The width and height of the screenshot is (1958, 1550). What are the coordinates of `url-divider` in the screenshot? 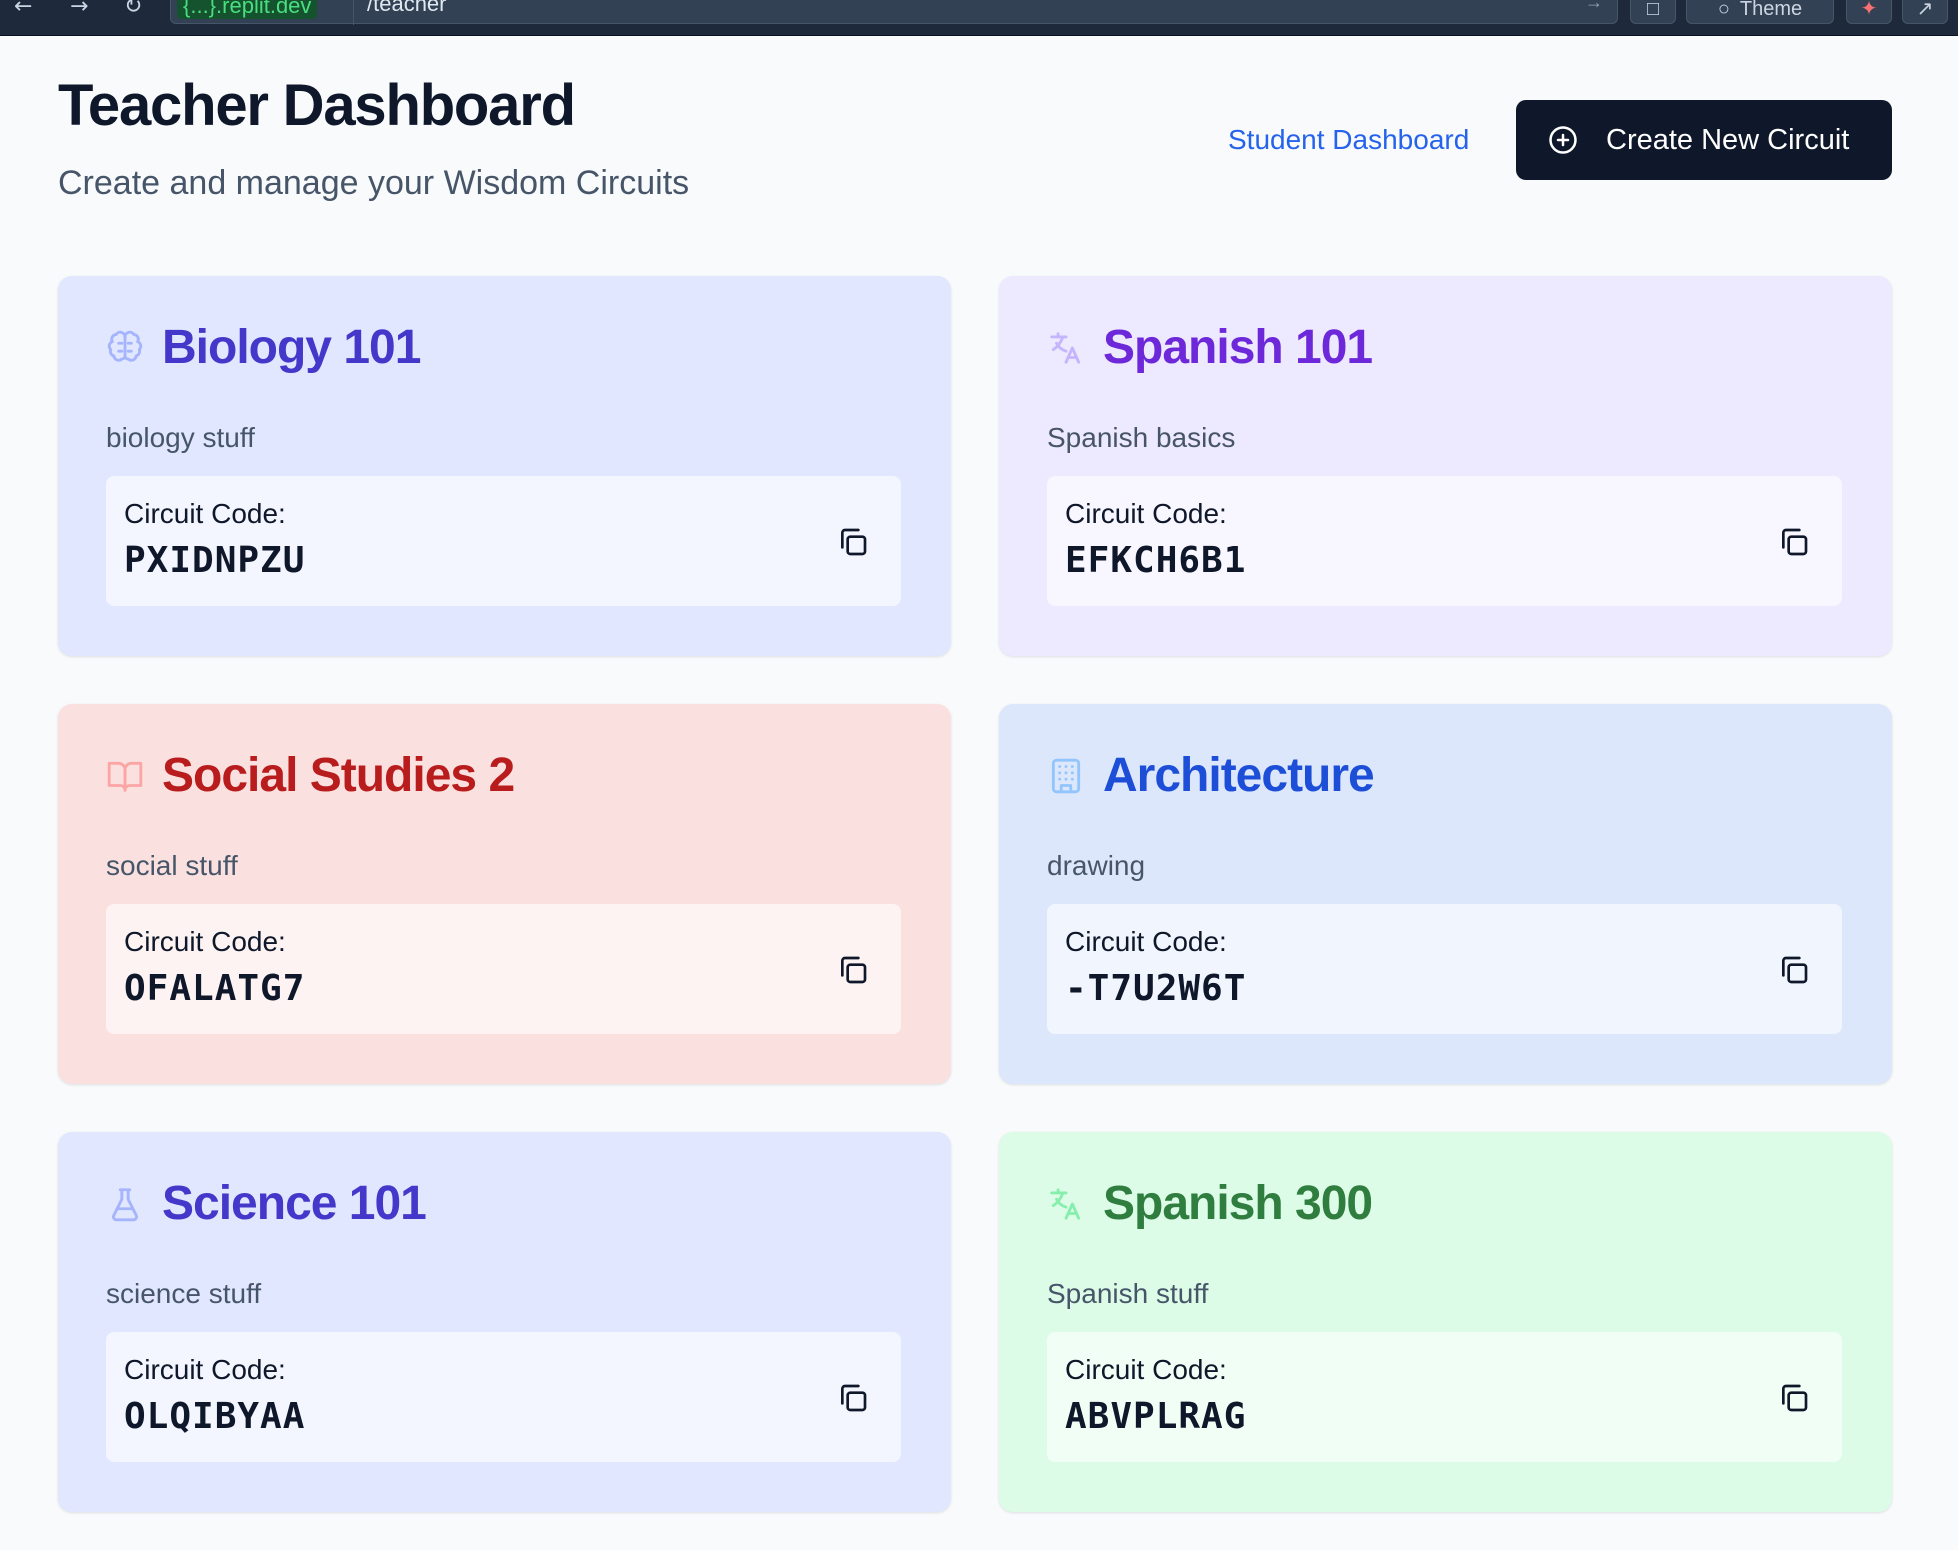 It's located at (353, 12).